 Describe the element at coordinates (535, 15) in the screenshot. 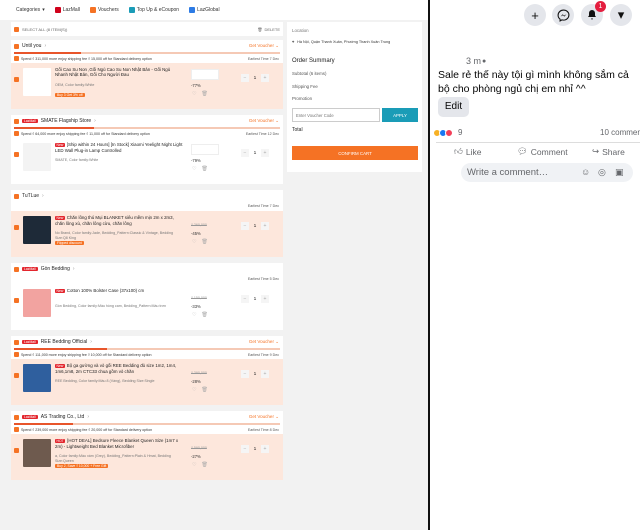

I see `plus-icon: +` at that location.